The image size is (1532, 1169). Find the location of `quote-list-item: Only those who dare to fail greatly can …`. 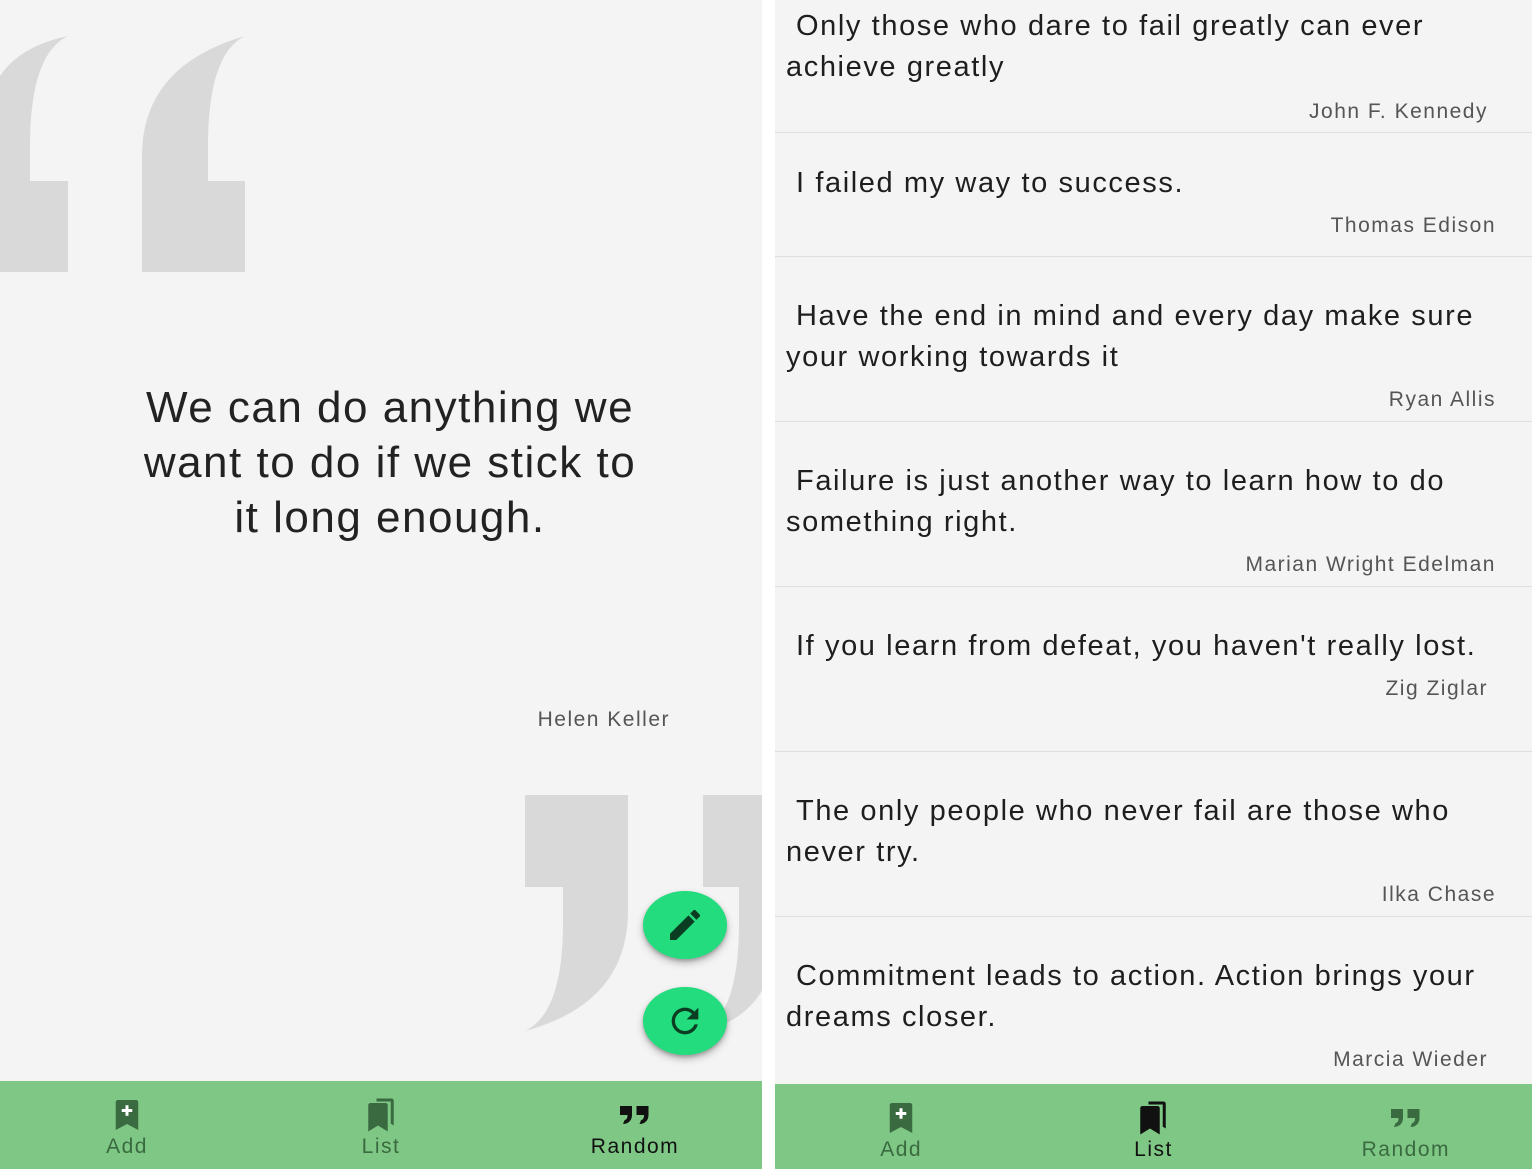

quote-list-item: Only those who dare to fail greatly can … is located at coordinates (1153, 66).